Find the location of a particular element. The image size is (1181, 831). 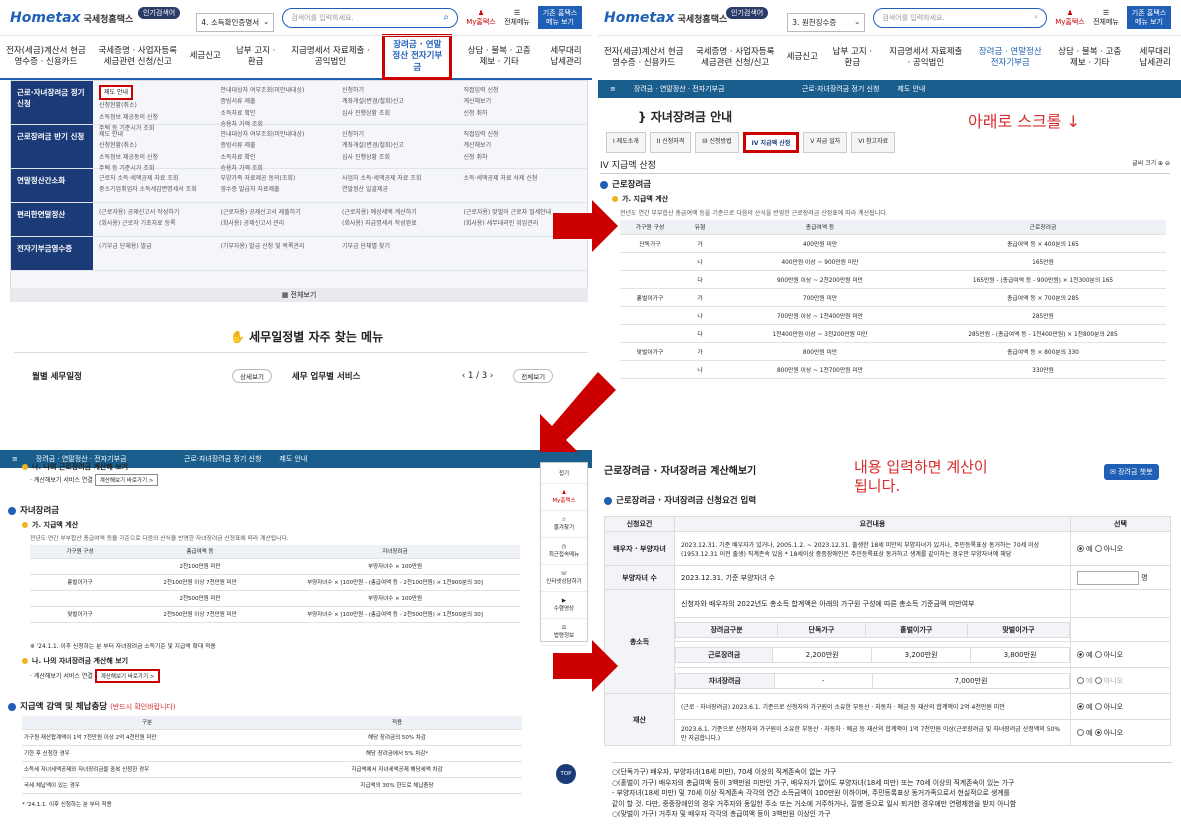

flow-arrows is located at coordinates (579, 446).